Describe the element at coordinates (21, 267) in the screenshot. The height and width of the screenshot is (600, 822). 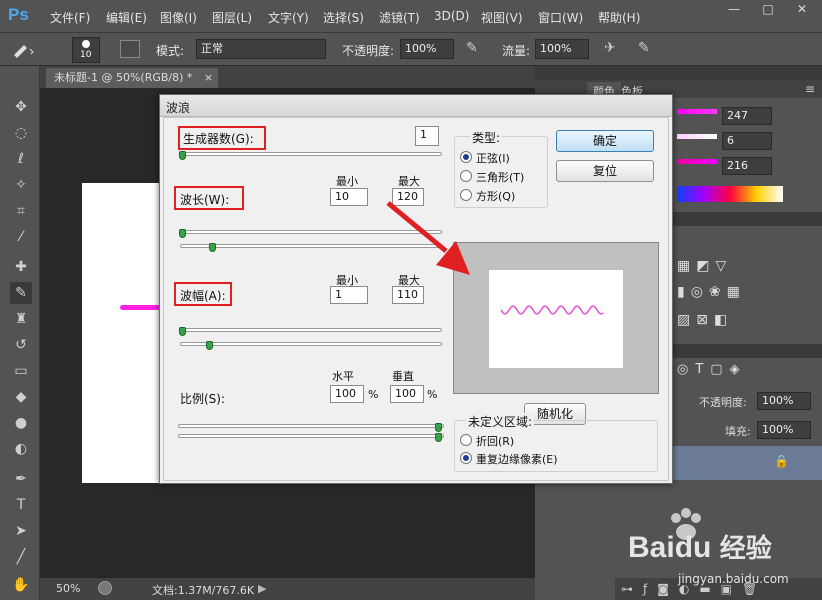
I see `healing-brush-tool-icon: ✚` at that location.